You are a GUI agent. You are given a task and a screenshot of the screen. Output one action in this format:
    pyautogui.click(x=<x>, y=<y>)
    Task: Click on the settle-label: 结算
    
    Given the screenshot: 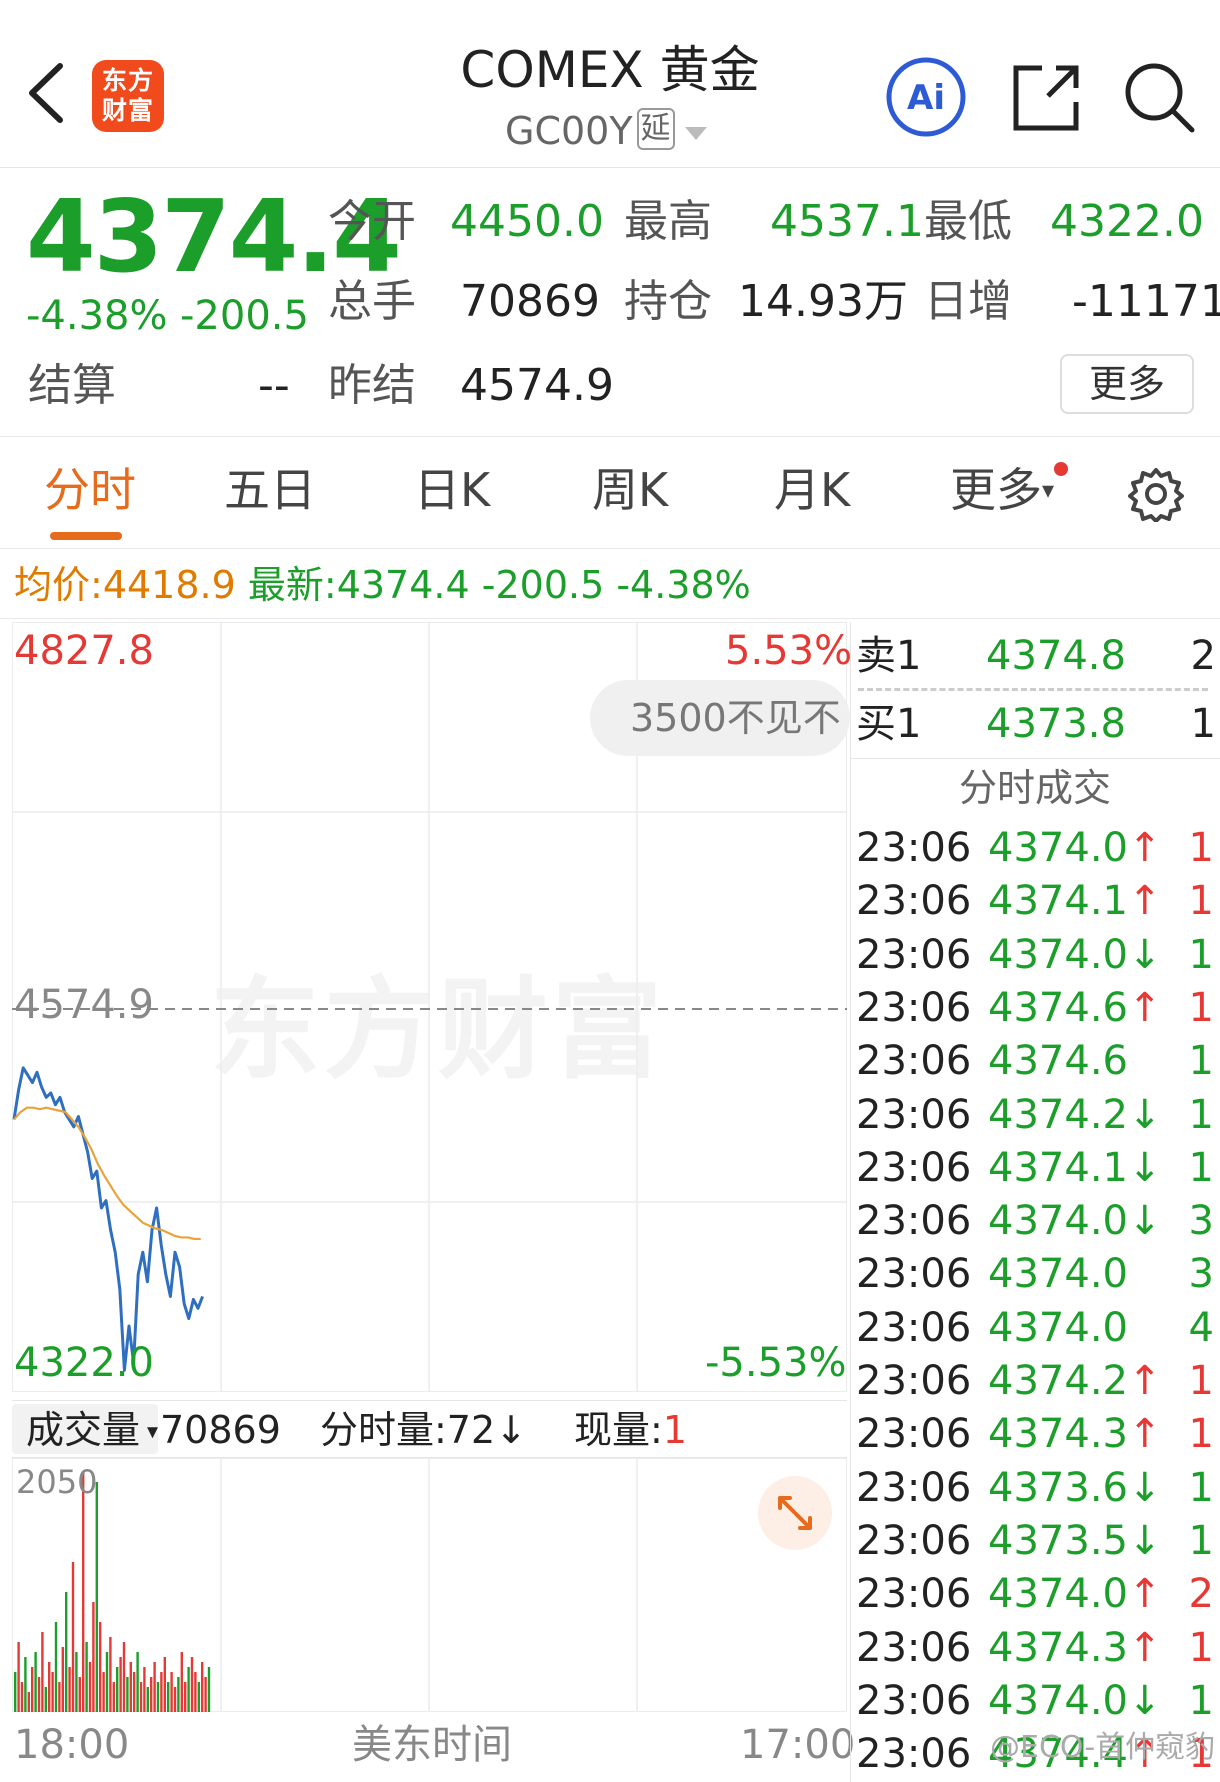 What is the action you would take?
    pyautogui.click(x=72, y=385)
    